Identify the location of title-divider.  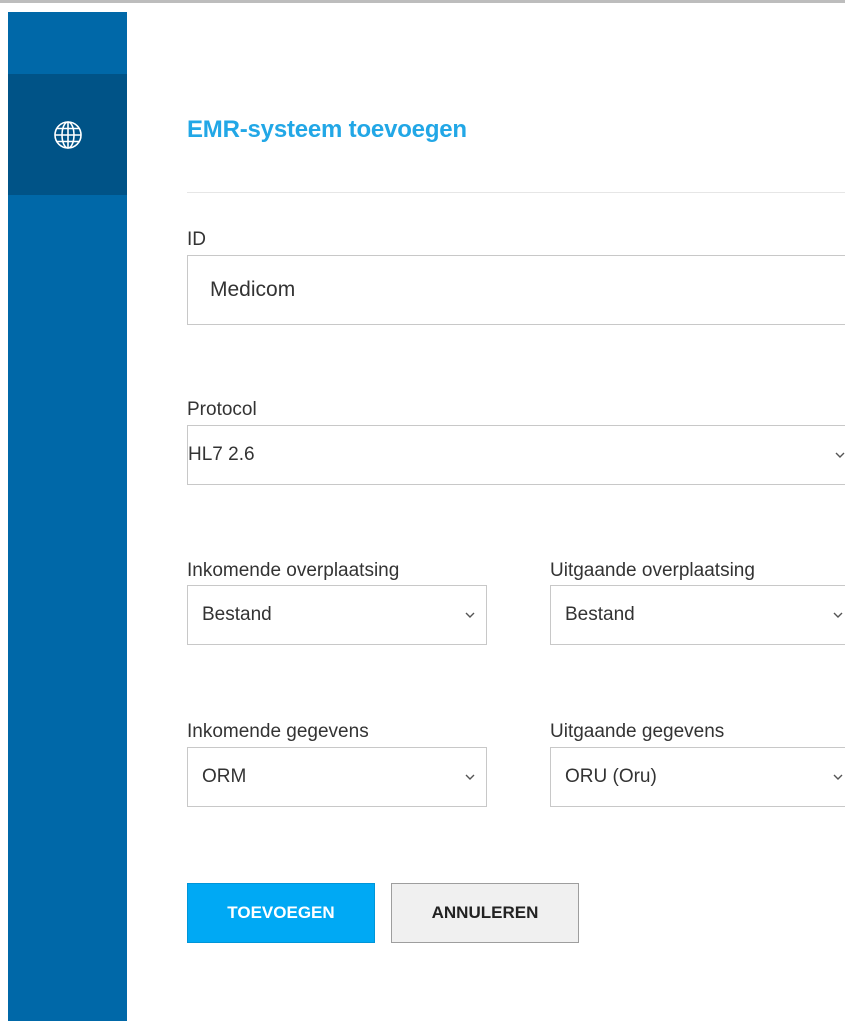
(516, 192).